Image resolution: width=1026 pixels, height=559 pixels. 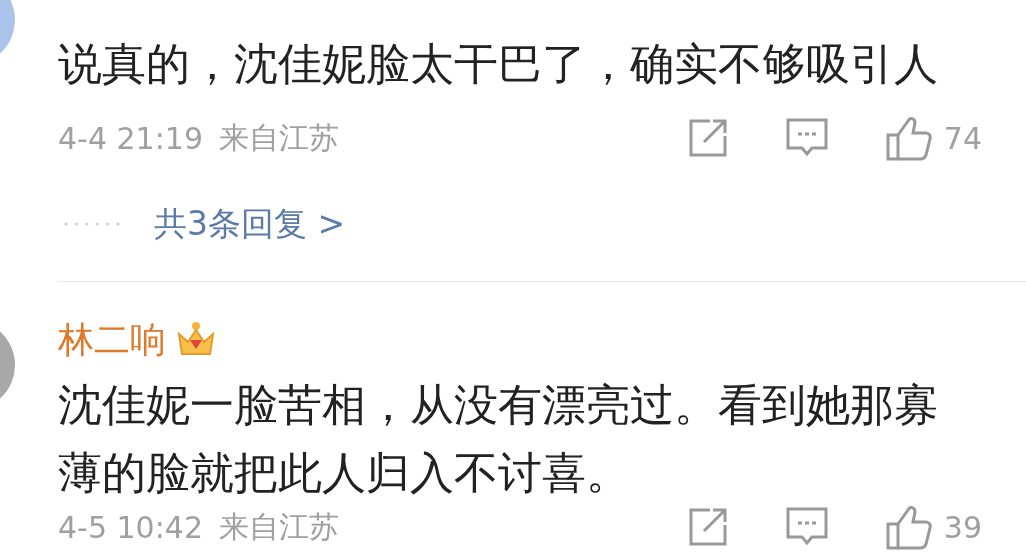 What do you see at coordinates (130, 527) in the screenshot?
I see `comment-time: 4-5 10:42` at bounding box center [130, 527].